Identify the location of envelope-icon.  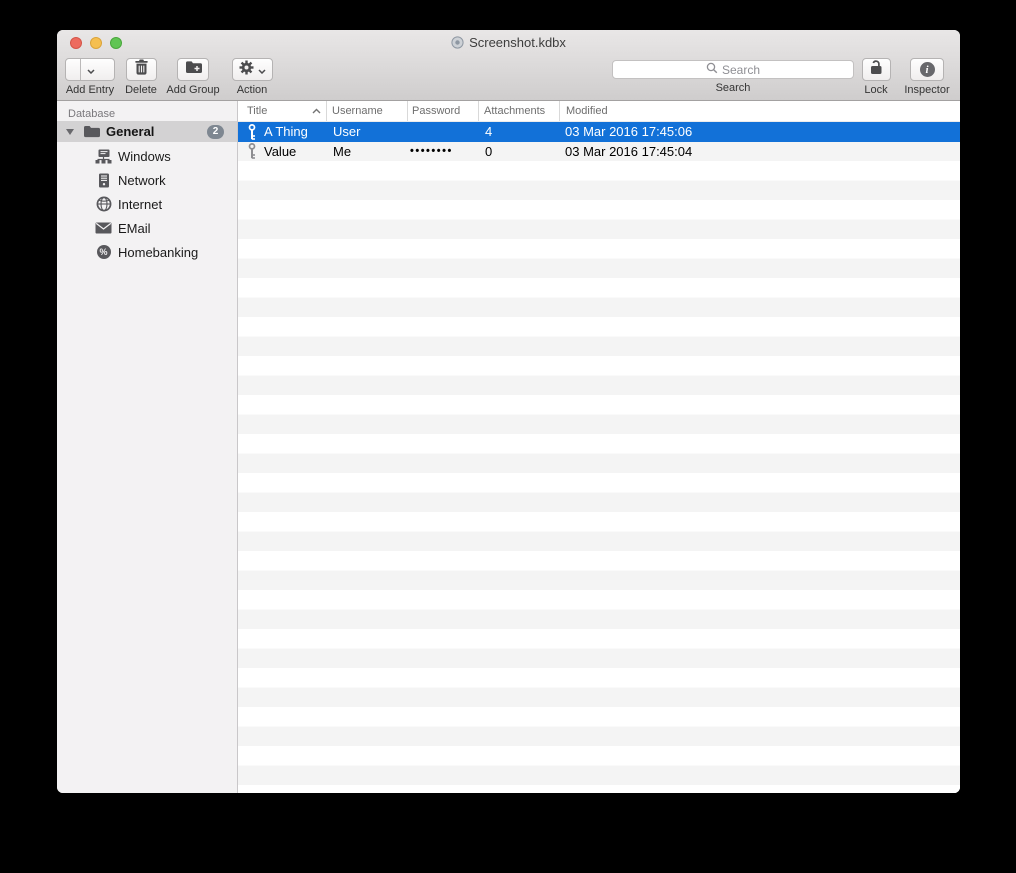
(103, 228).